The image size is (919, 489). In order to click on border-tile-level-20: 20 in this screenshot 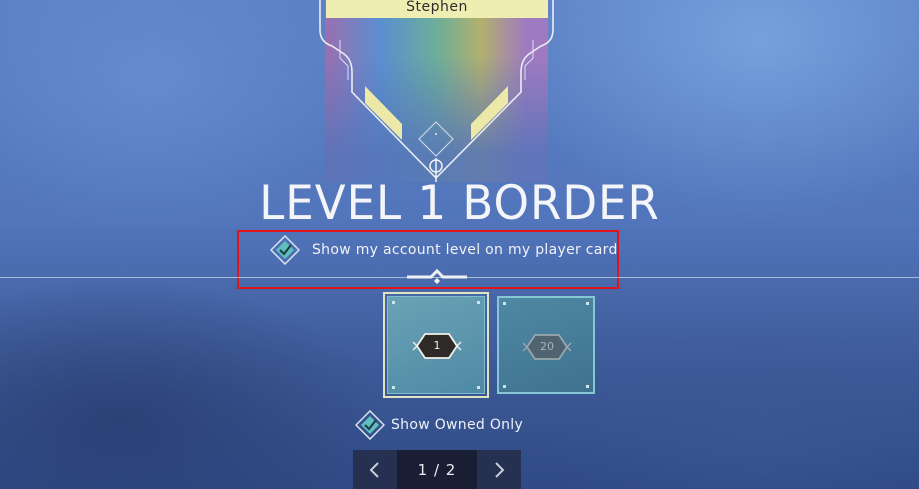, I will do `click(546, 345)`.